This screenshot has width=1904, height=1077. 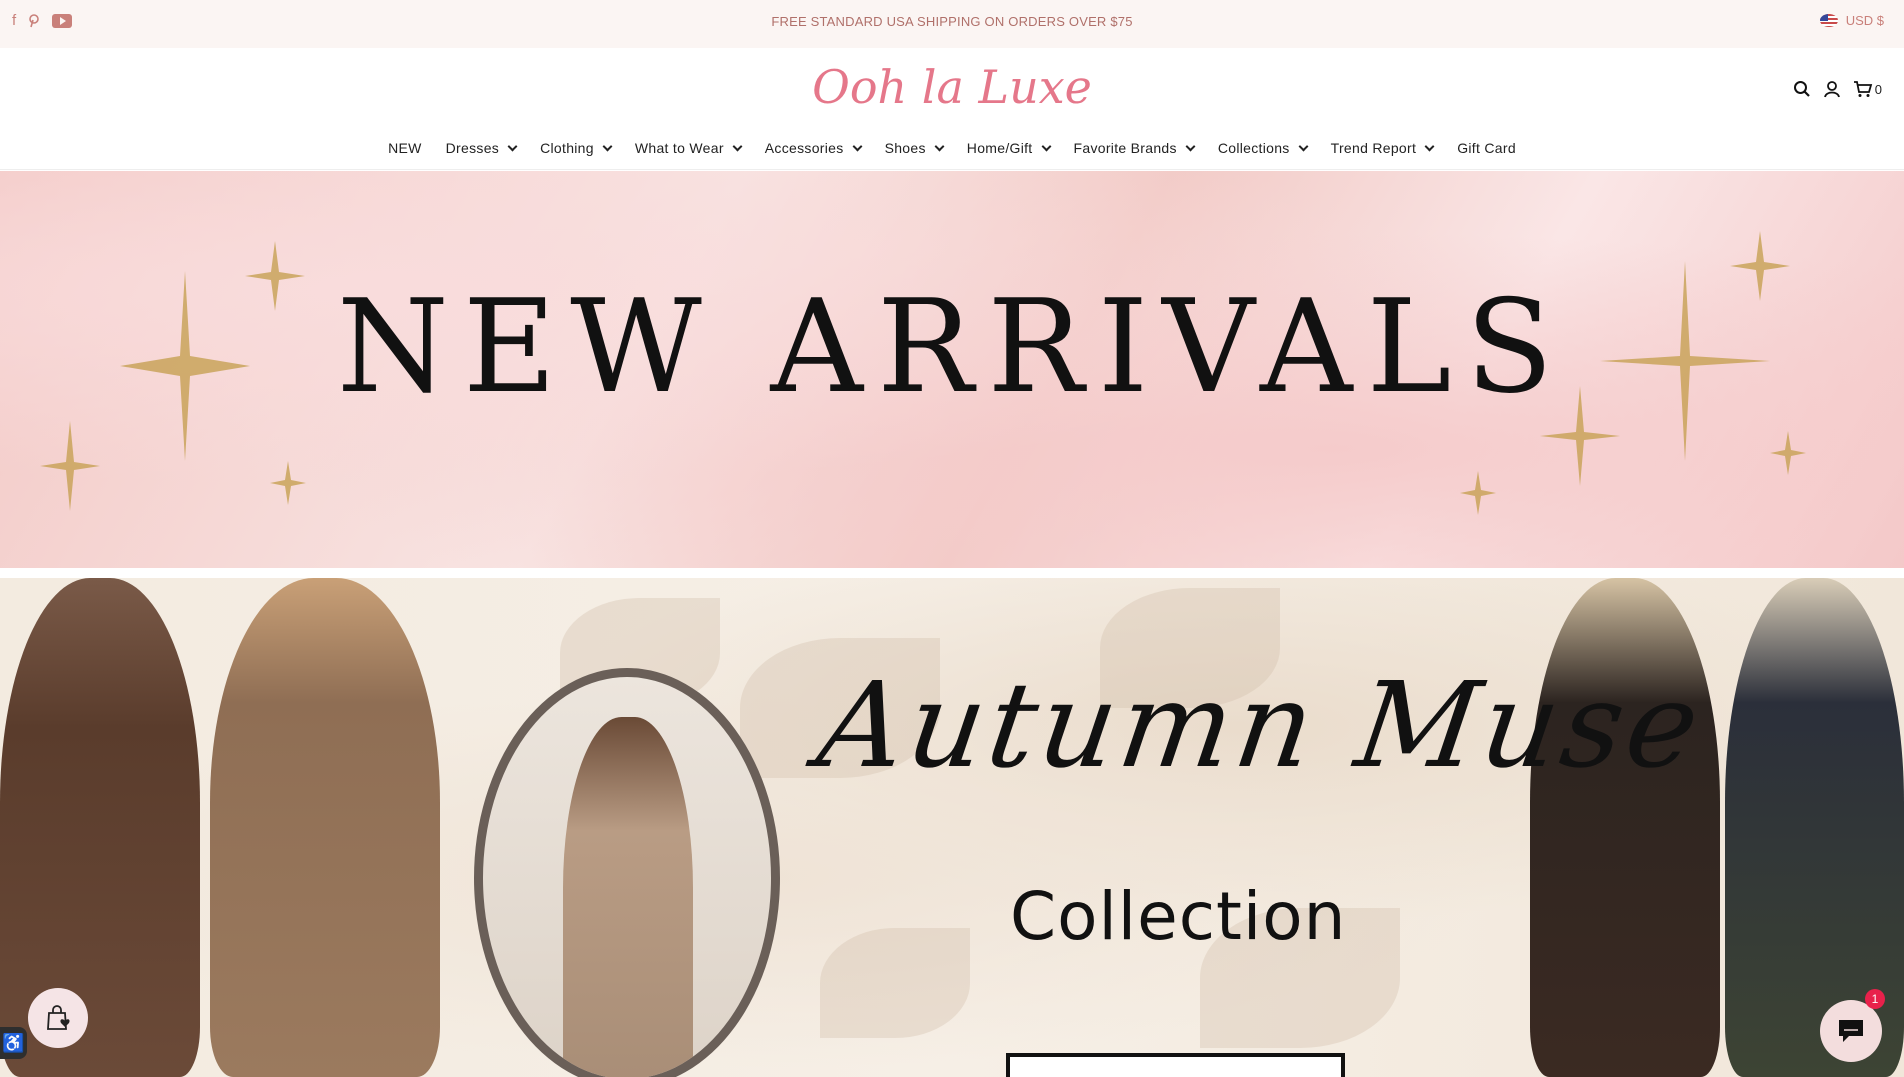 I want to click on search-icon, so click(x=1802, y=89).